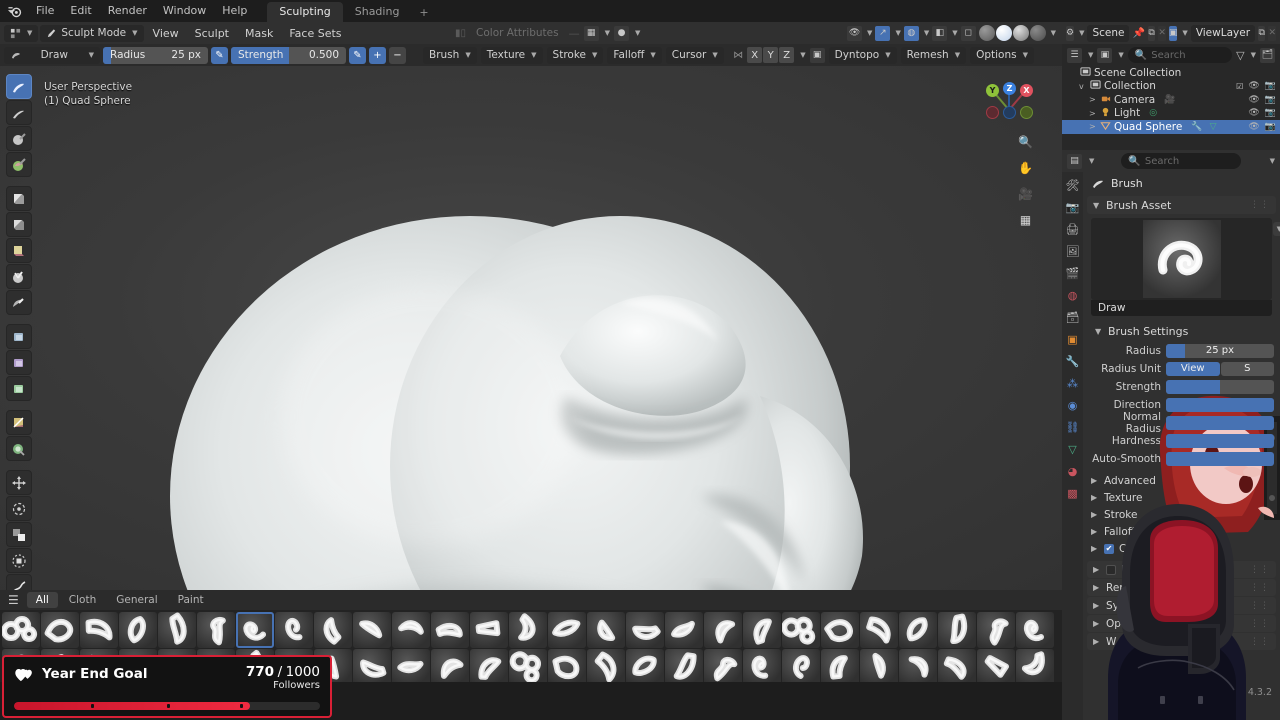  Describe the element at coordinates (1072, 207) in the screenshot. I see `tab-render-icon: 📷` at that location.